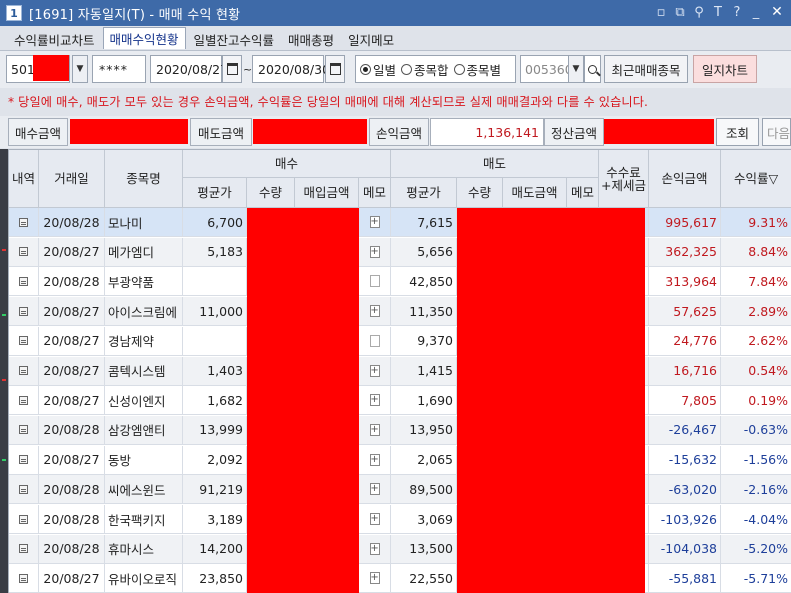  What do you see at coordinates (756, 401) in the screenshot?
I see `row-rate: 0.19%` at bounding box center [756, 401].